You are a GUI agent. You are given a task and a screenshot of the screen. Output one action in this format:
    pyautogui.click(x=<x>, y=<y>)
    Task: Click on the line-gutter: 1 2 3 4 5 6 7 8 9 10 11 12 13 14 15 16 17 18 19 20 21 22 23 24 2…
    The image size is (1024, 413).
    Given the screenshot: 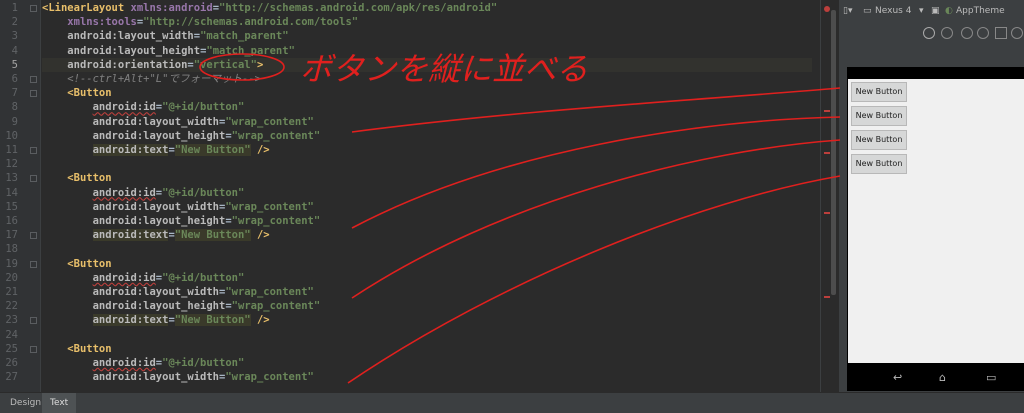 What is the action you would take?
    pyautogui.click(x=20, y=196)
    